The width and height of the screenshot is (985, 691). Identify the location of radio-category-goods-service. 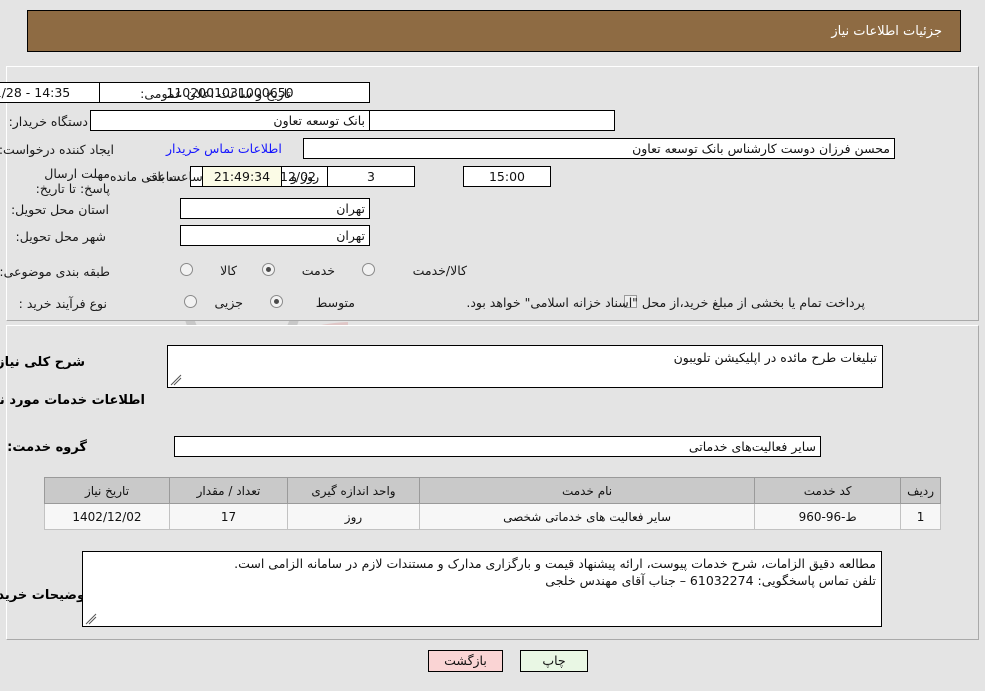
(368, 269).